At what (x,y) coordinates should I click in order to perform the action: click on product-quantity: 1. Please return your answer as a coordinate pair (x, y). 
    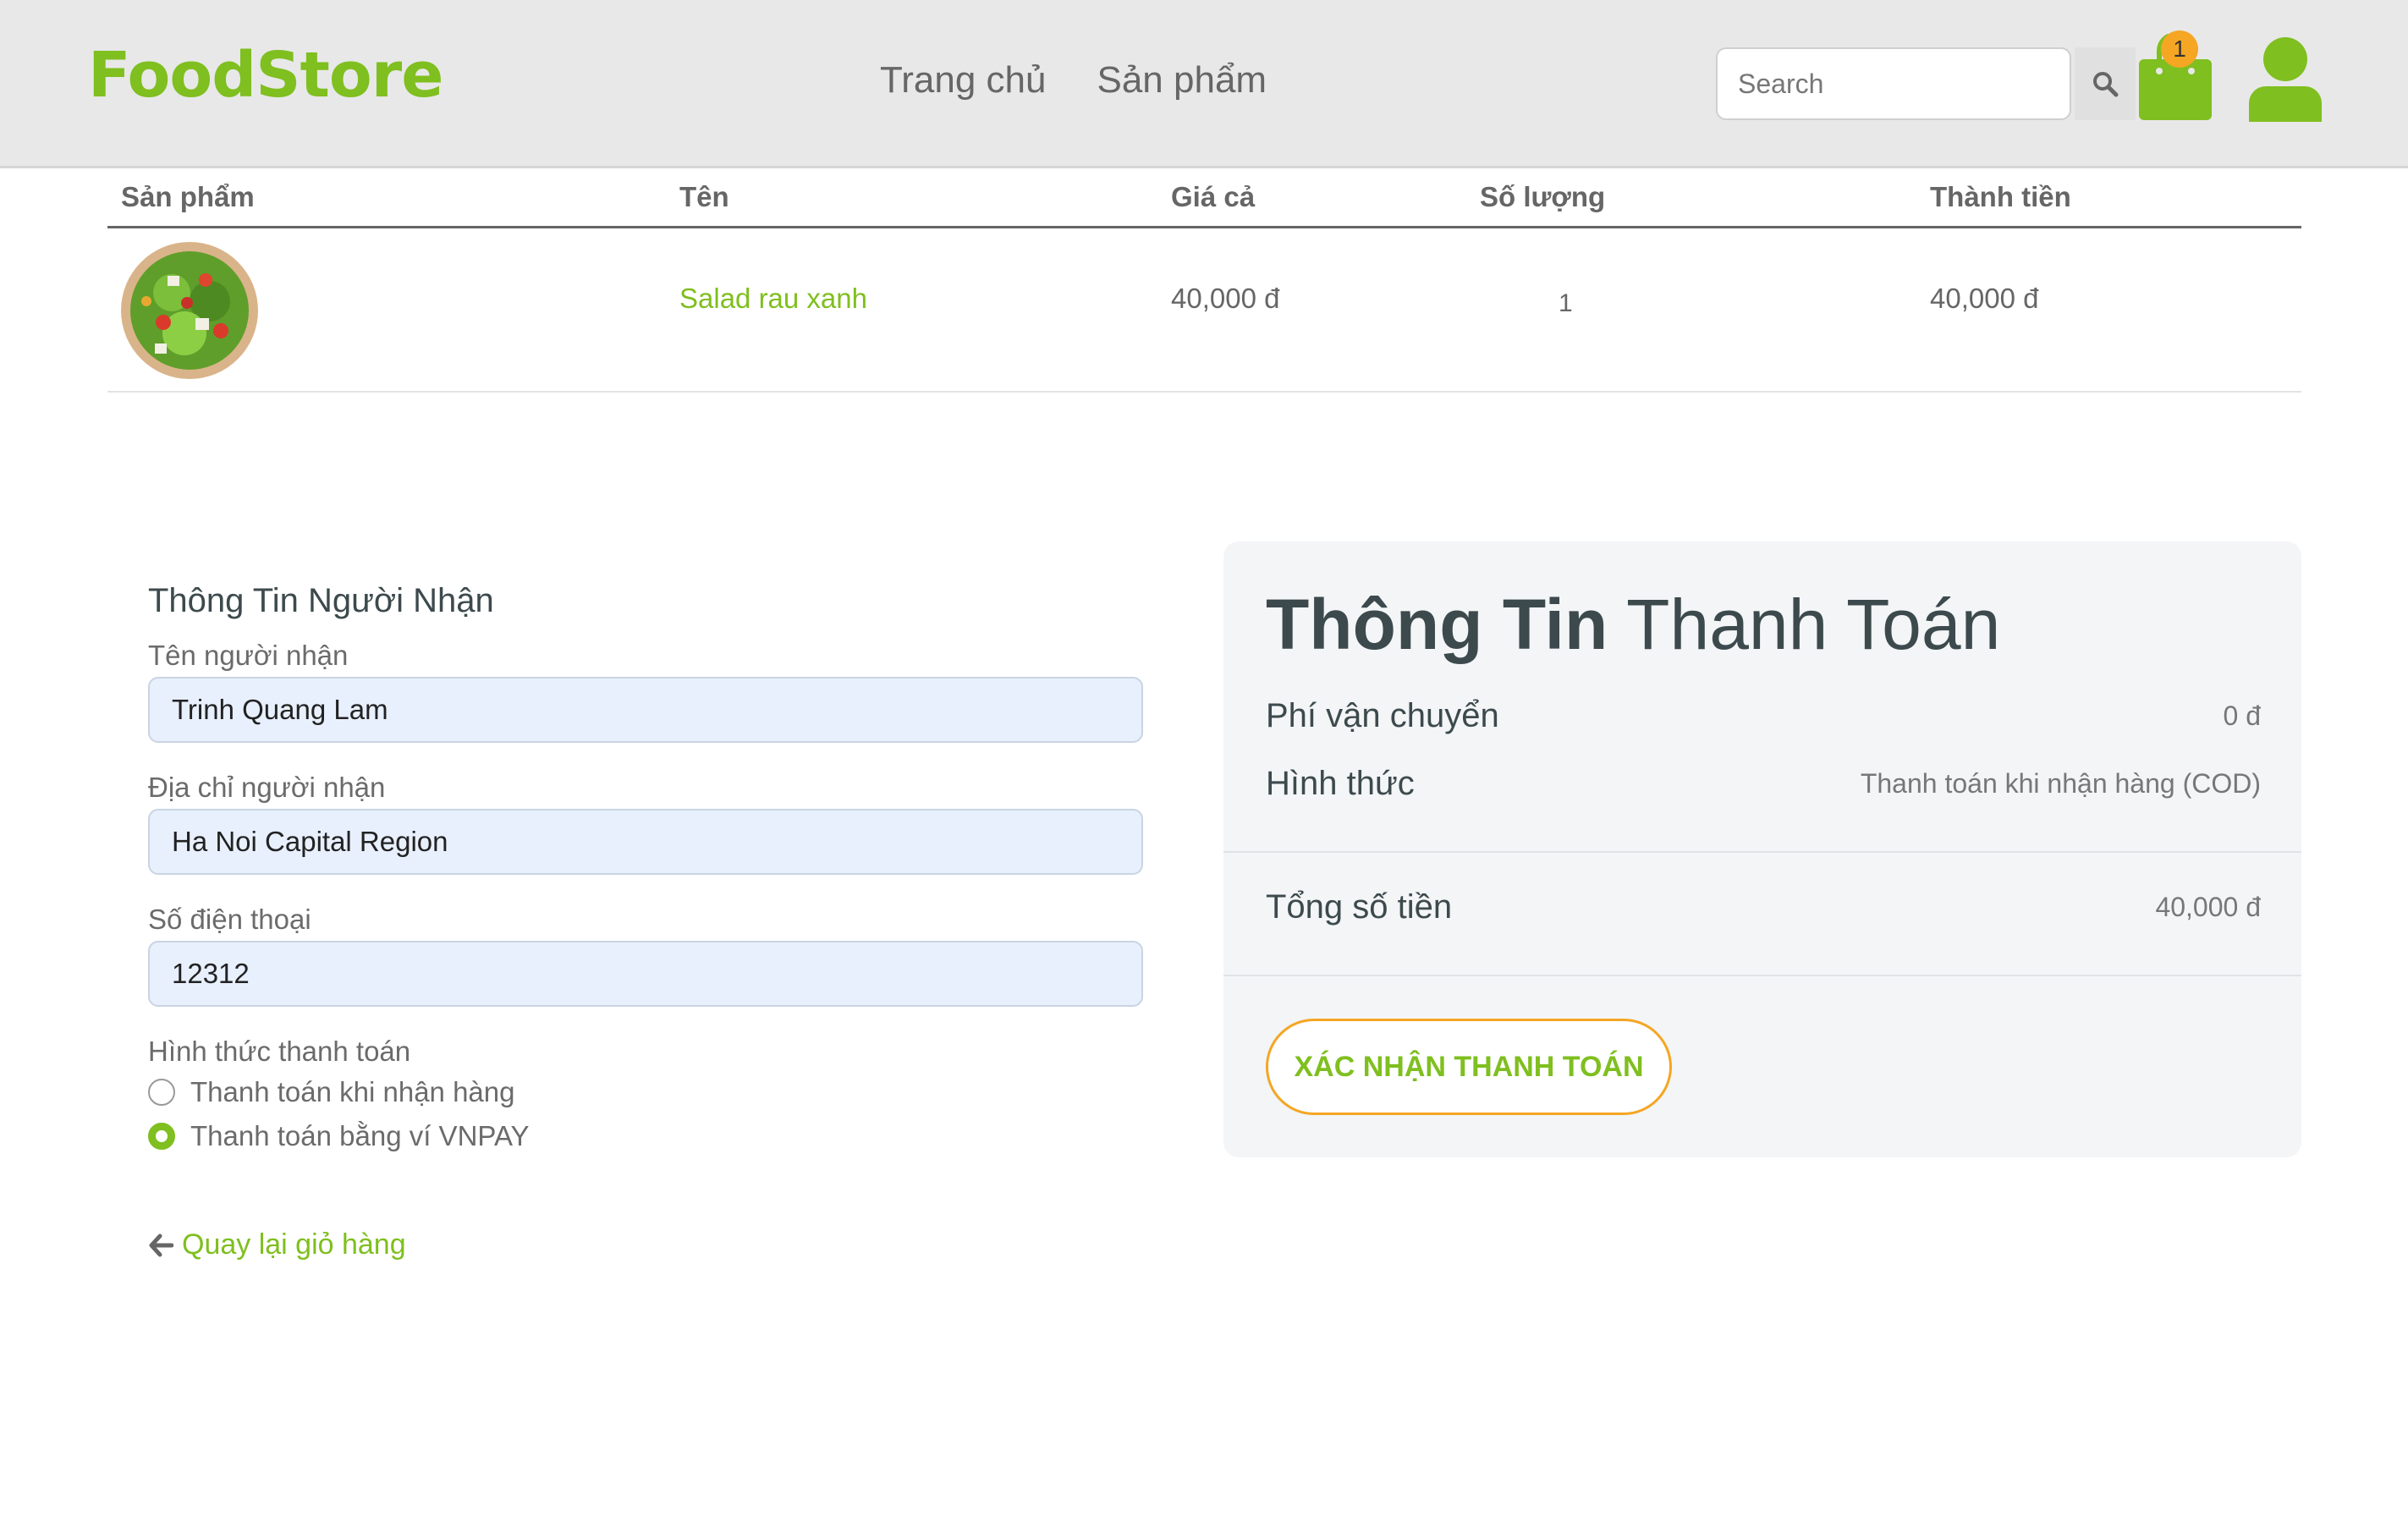
    Looking at the image, I should click on (1566, 303).